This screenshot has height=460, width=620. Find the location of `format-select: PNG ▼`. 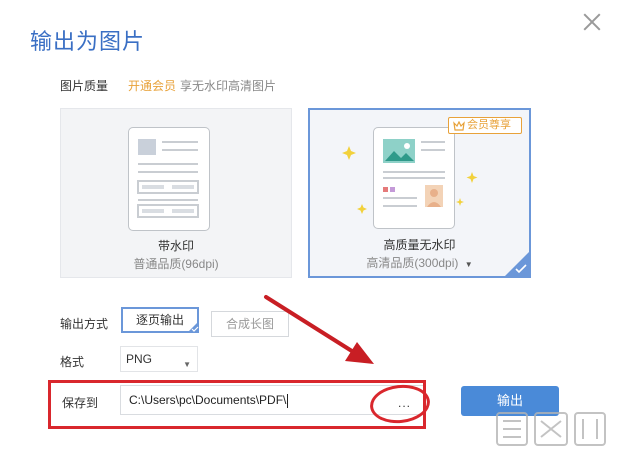

format-select: PNG ▼ is located at coordinates (159, 359).